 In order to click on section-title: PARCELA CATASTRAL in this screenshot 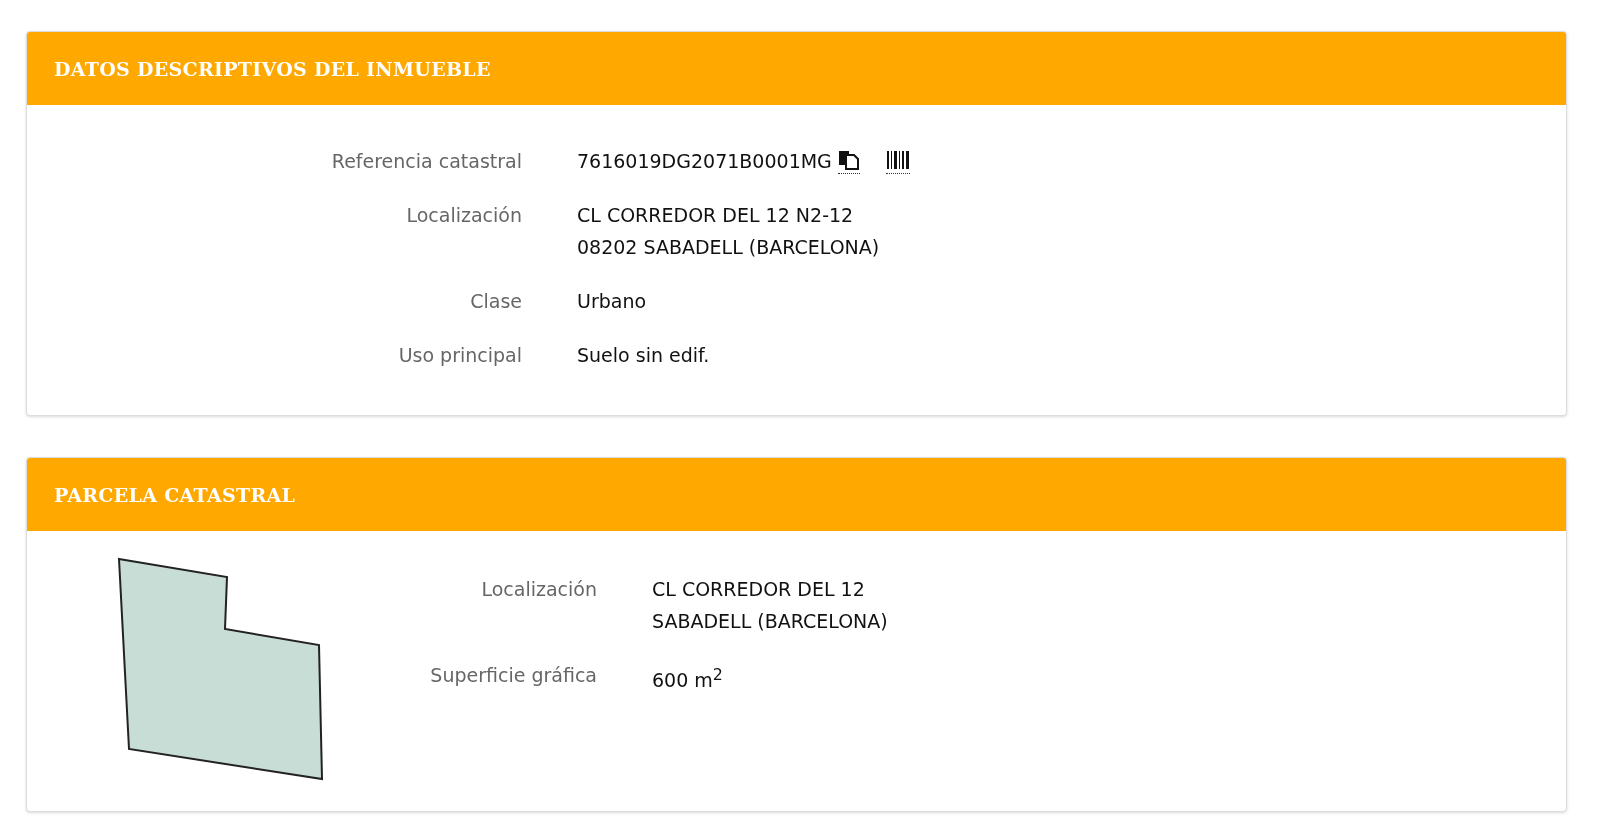, I will do `click(175, 494)`.